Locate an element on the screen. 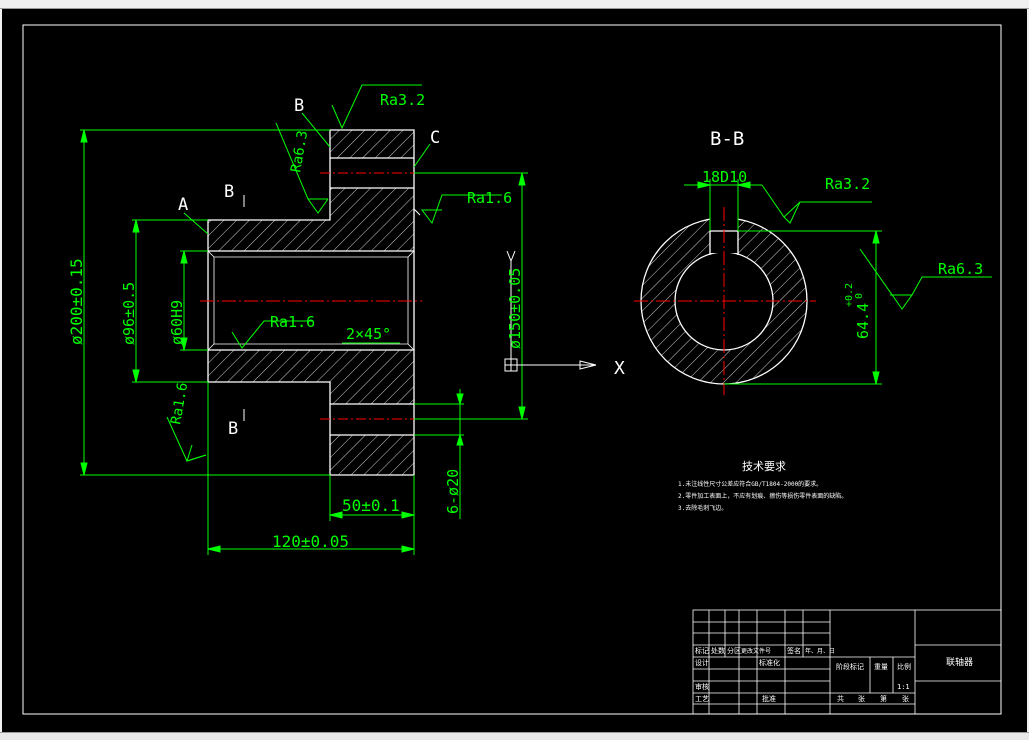 The height and width of the screenshot is (740, 1029). svg-text: 标记 is located at coordinates (702, 650).